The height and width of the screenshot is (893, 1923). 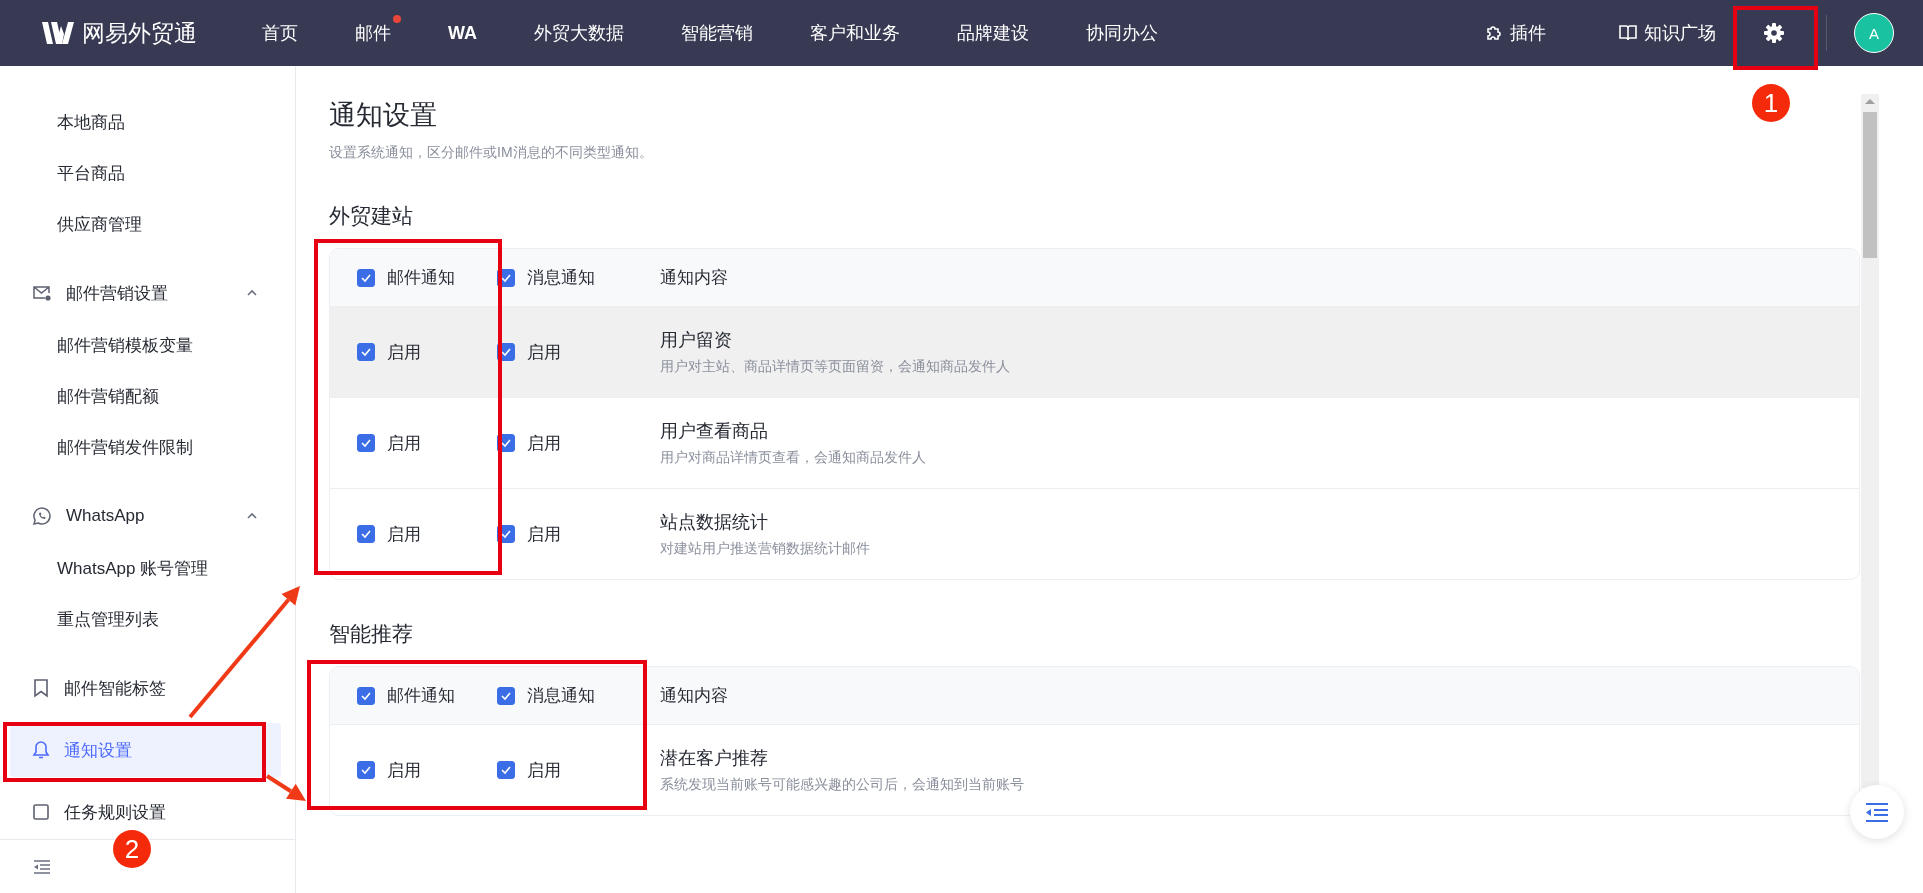 What do you see at coordinates (835, 367) in the screenshot?
I see `notification-description: 用户对主站、商品详情页等页面留资，会通知商品发件人` at bounding box center [835, 367].